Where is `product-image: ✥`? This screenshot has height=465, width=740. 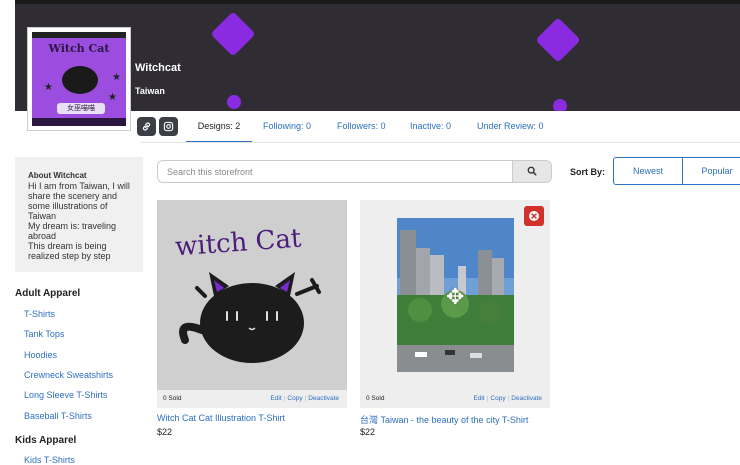
product-image: ✥ is located at coordinates (455, 295).